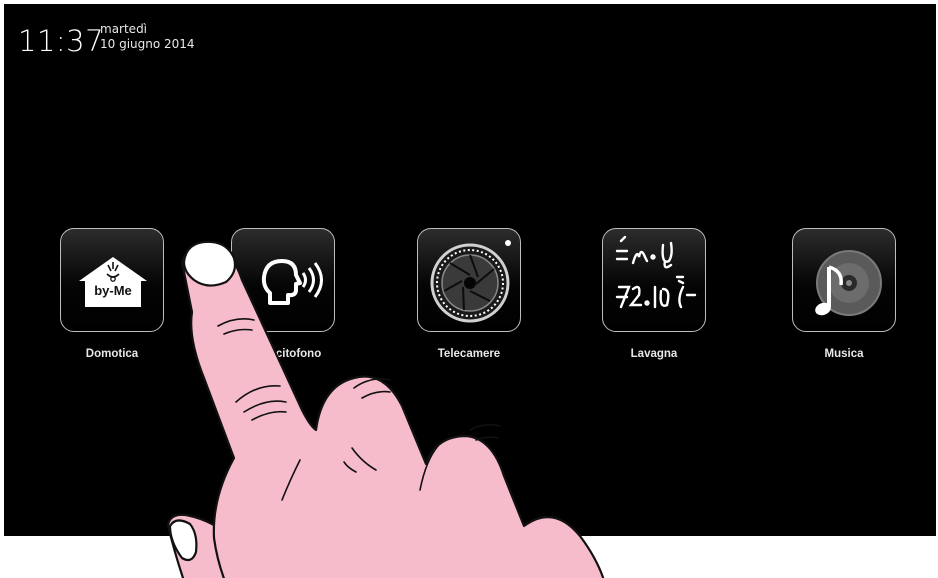 Image resolution: width=938 pixels, height=578 pixels. I want to click on app-telecamere: Telecamere, so click(469, 294).